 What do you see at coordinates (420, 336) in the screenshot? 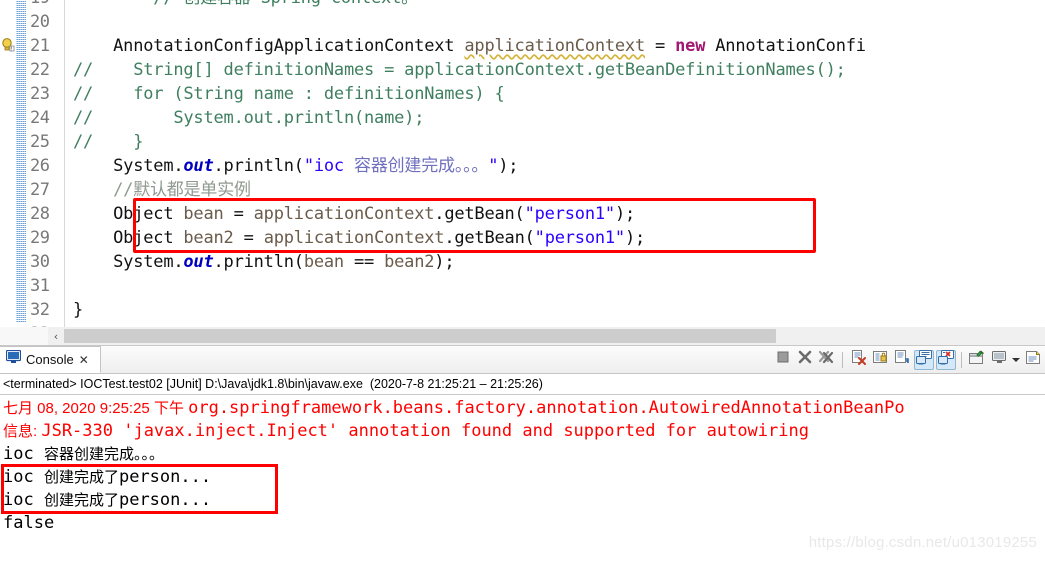
I see `scrollbar-thumb` at bounding box center [420, 336].